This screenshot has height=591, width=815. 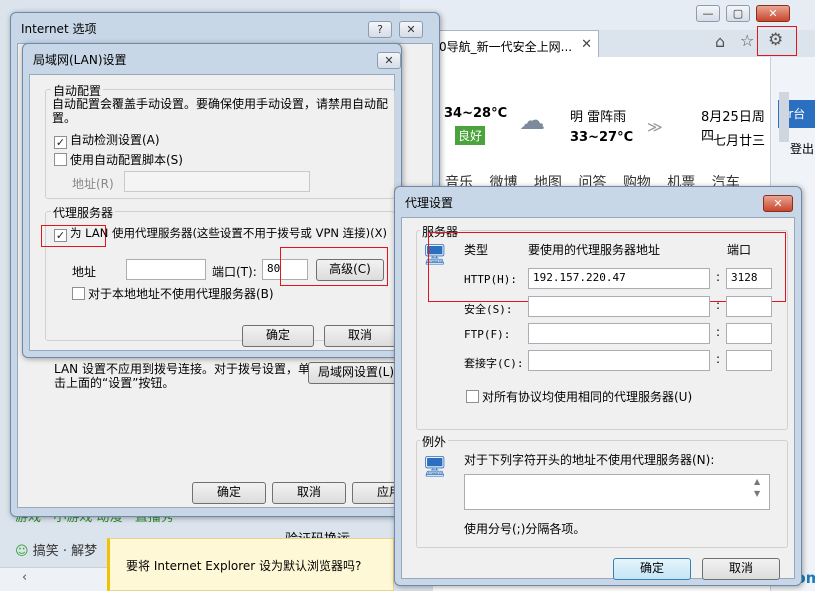 I want to click on same-for-all-label: 对所有协议均使用相同的代理服务器(U), so click(x=587, y=397).